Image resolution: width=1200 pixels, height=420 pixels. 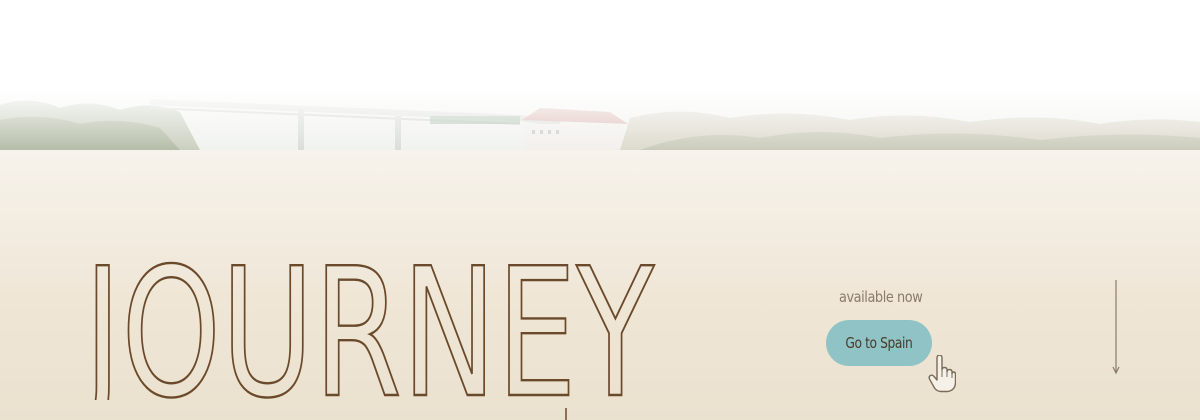 What do you see at coordinates (881, 297) in the screenshot?
I see `availability-text: available now` at bounding box center [881, 297].